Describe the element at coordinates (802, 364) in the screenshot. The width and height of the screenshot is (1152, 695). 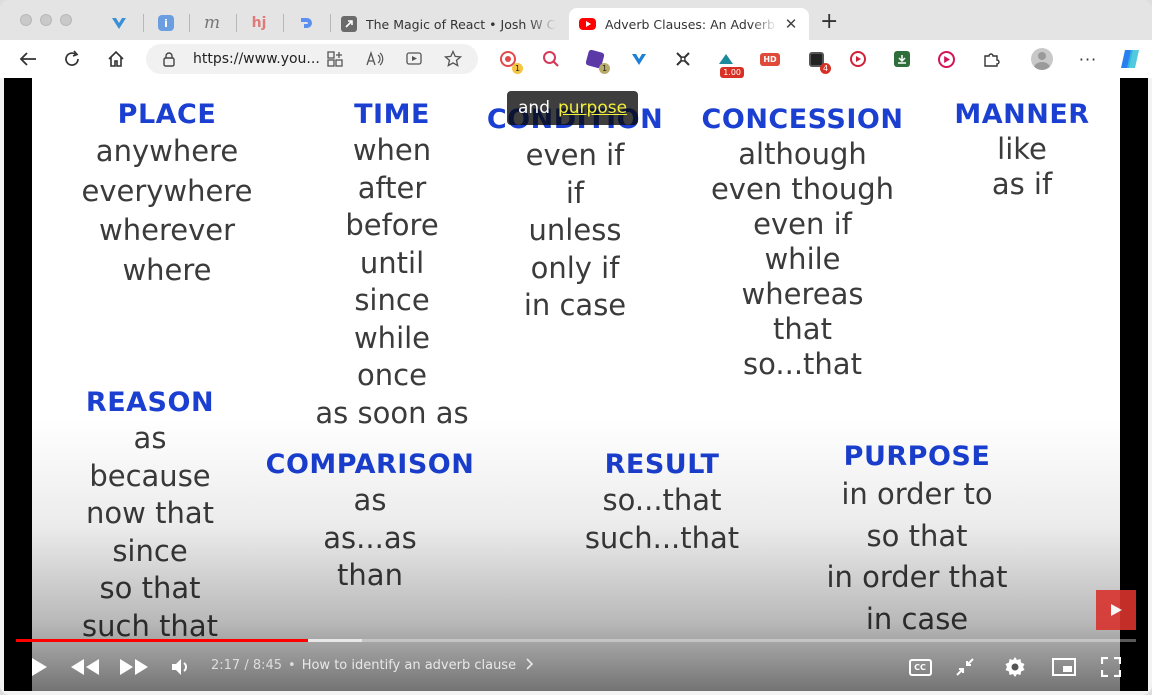
I see `list-item: so...that` at that location.